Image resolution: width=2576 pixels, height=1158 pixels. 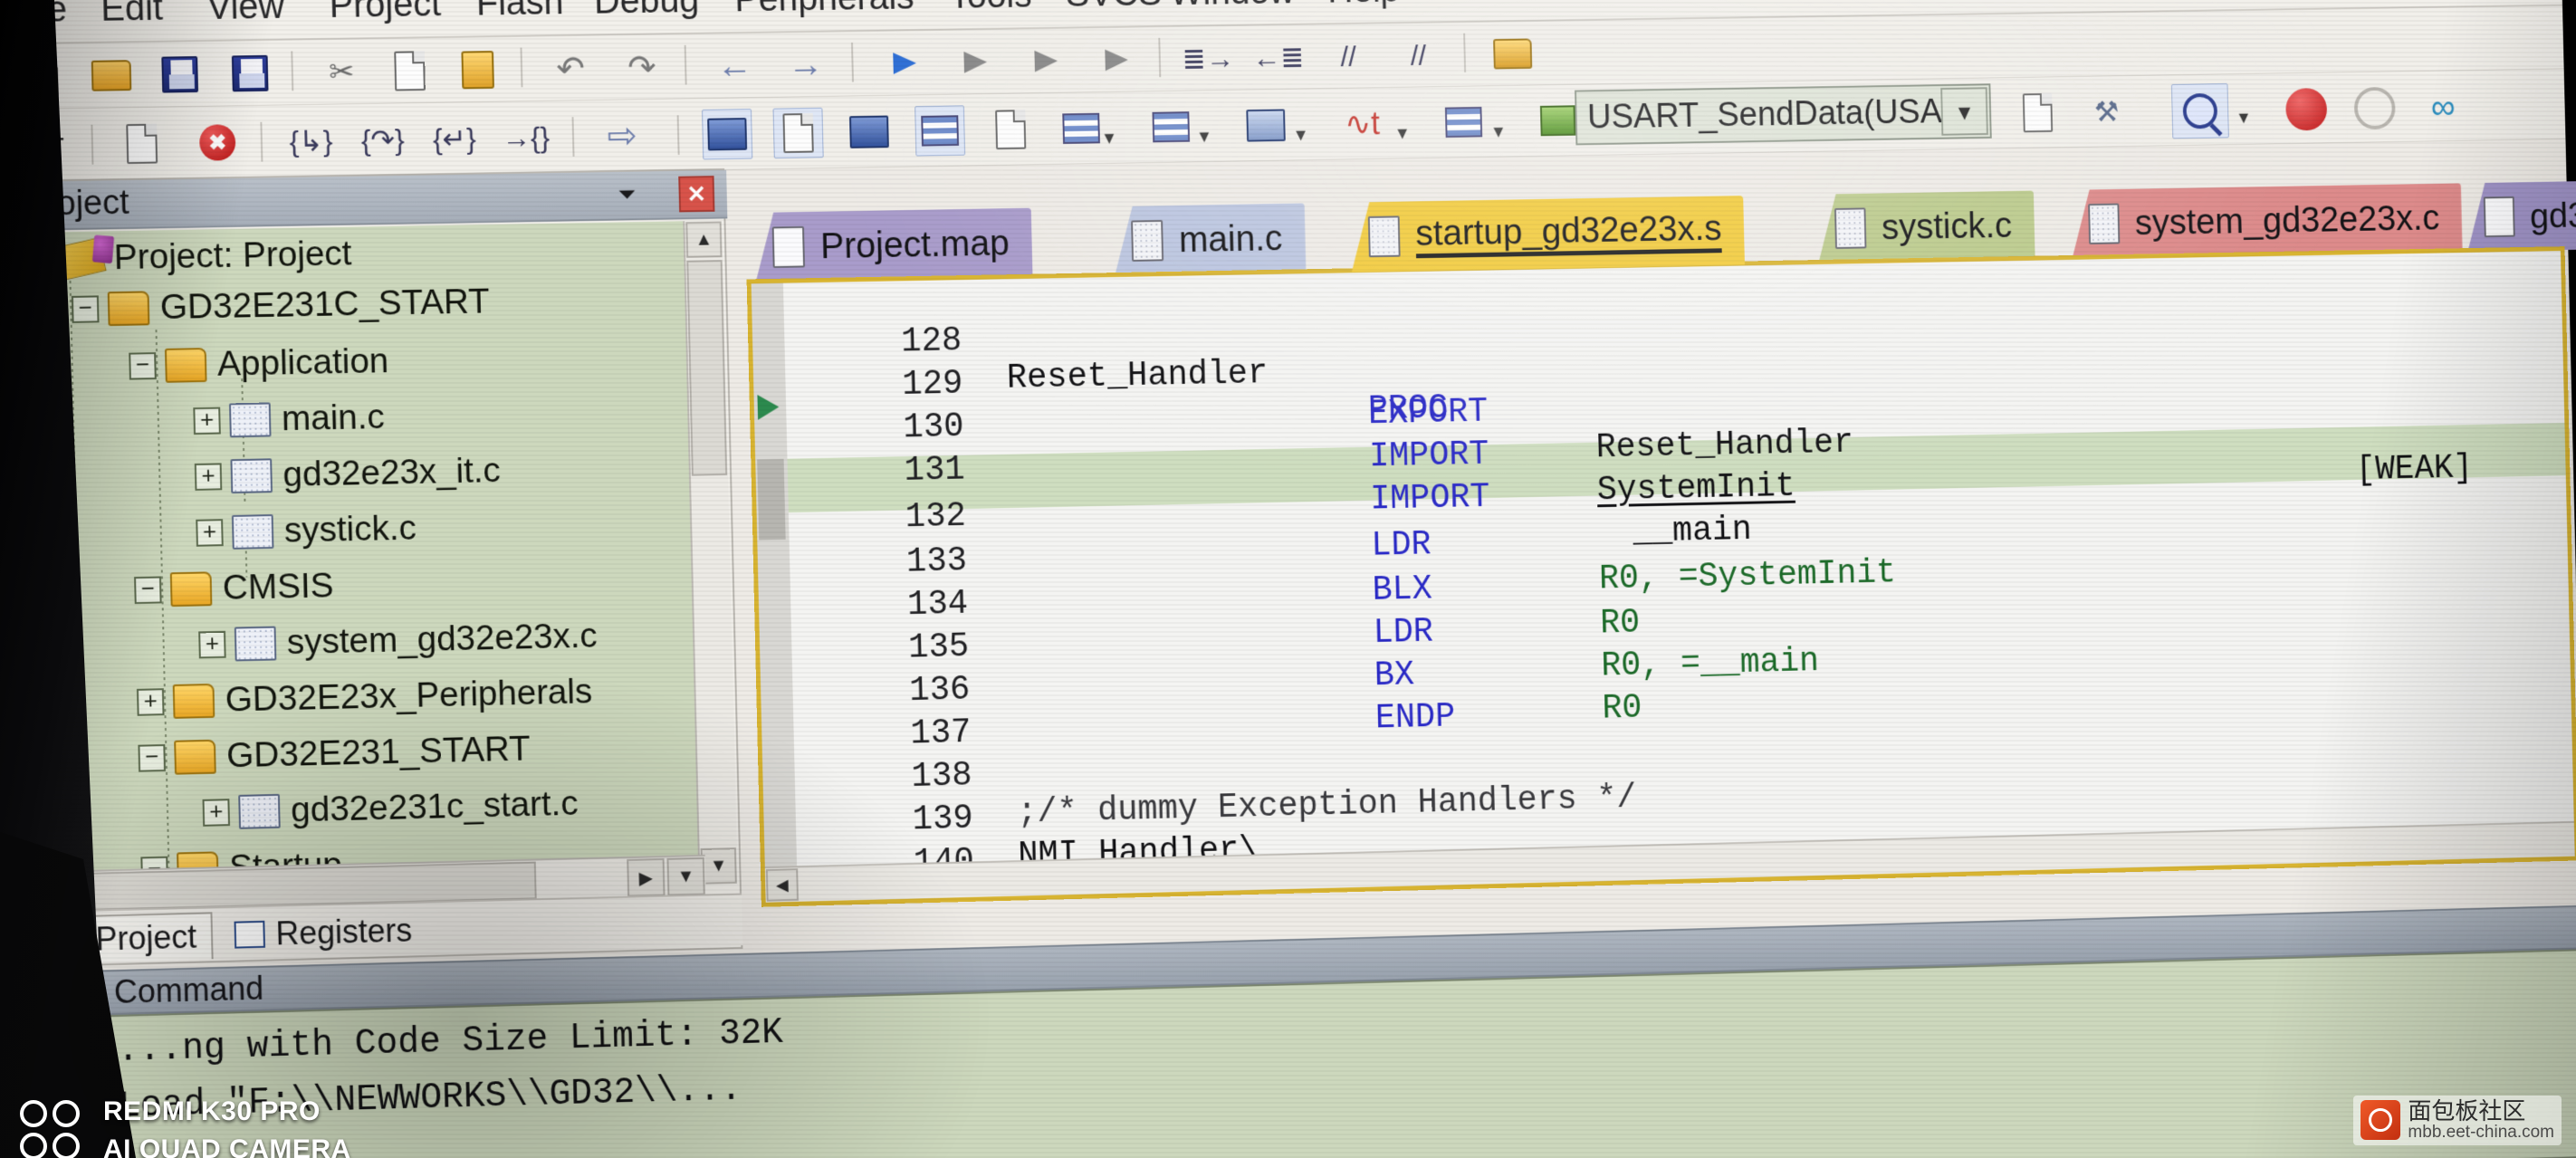 I want to click on indent-icon: ≣→, so click(x=1208, y=59).